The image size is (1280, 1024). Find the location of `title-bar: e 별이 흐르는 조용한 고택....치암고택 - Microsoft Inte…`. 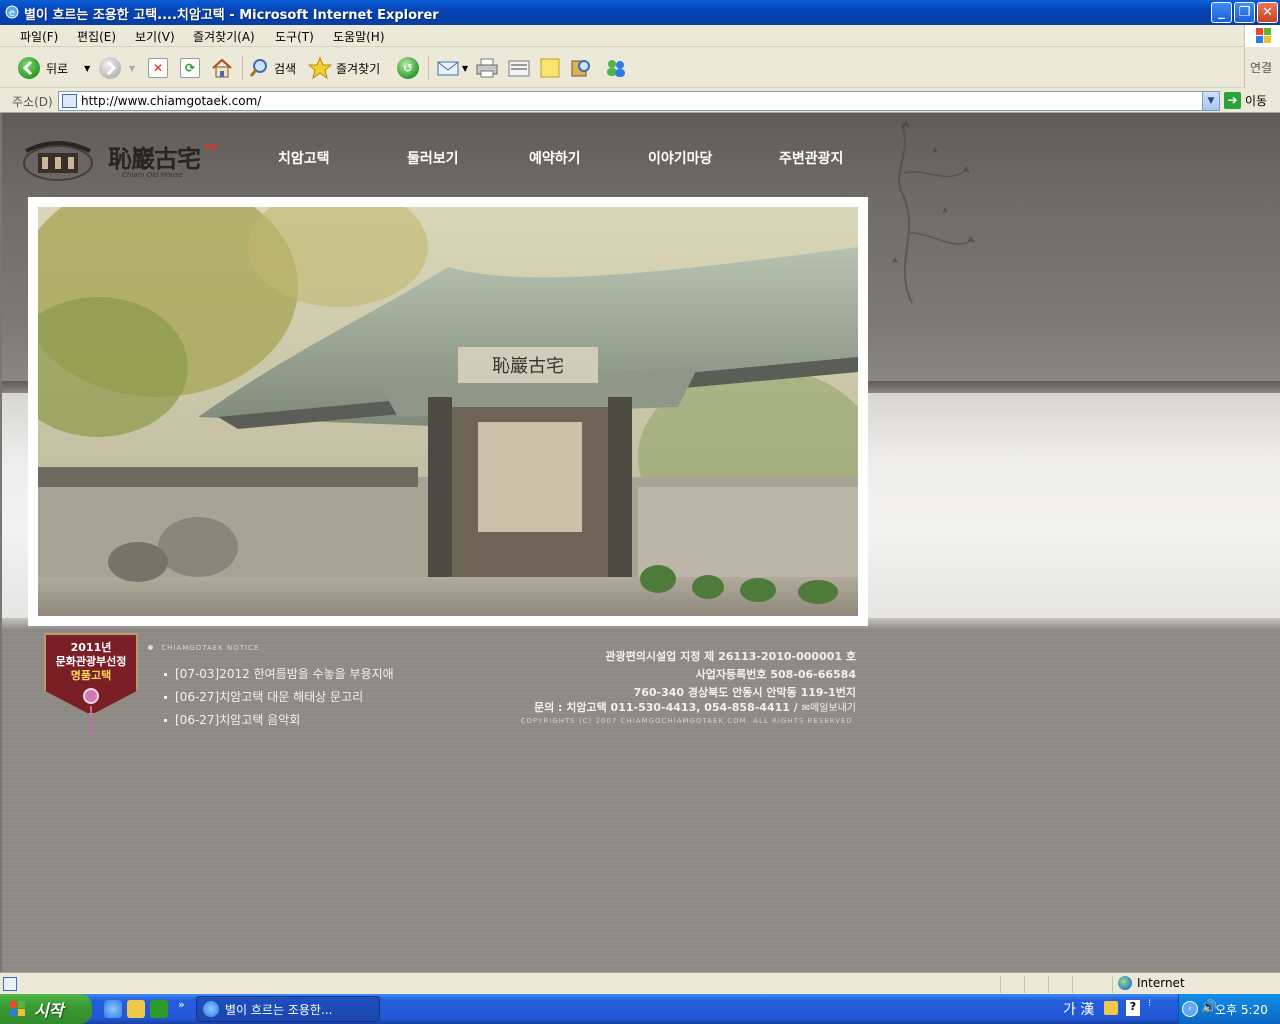

title-bar: e 별이 흐르는 조용한 고택....치암고택 - Microsoft Inte… is located at coordinates (640, 12).